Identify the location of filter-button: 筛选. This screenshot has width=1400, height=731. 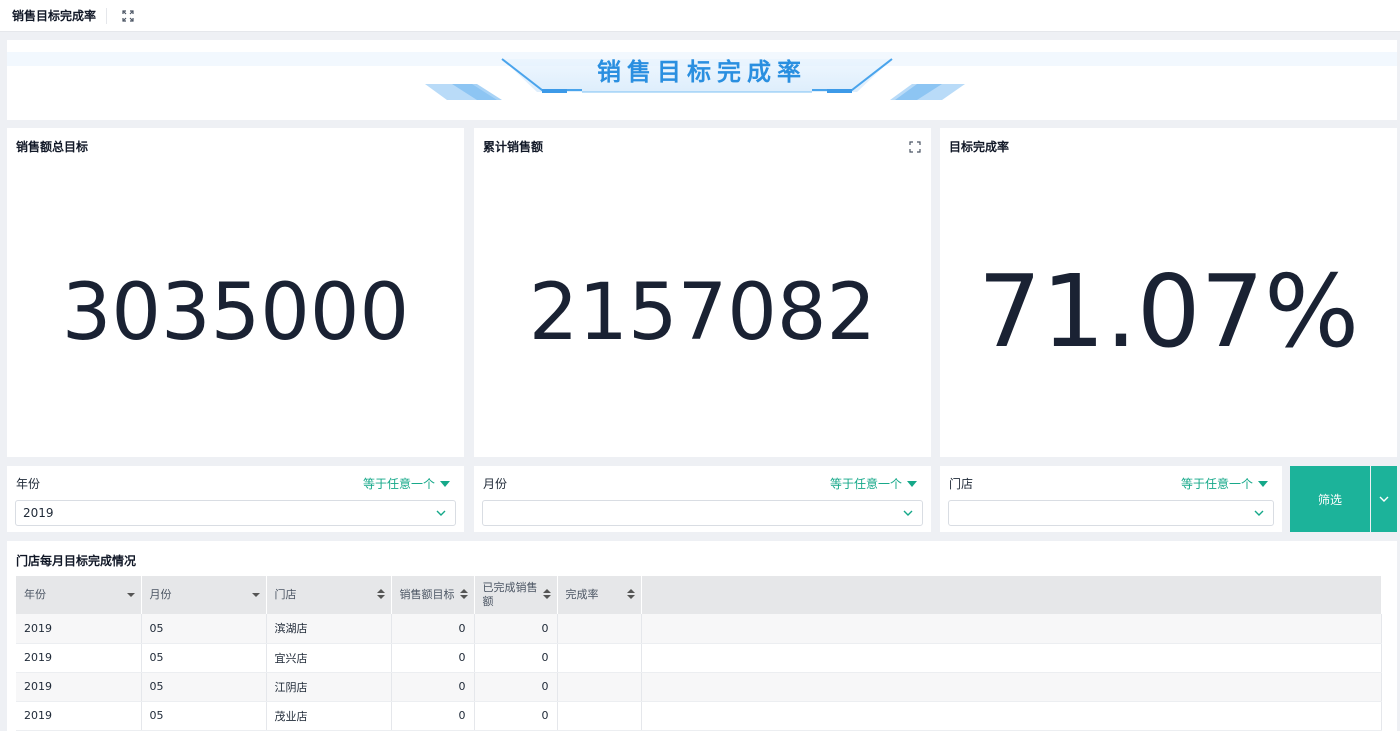
(1330, 499).